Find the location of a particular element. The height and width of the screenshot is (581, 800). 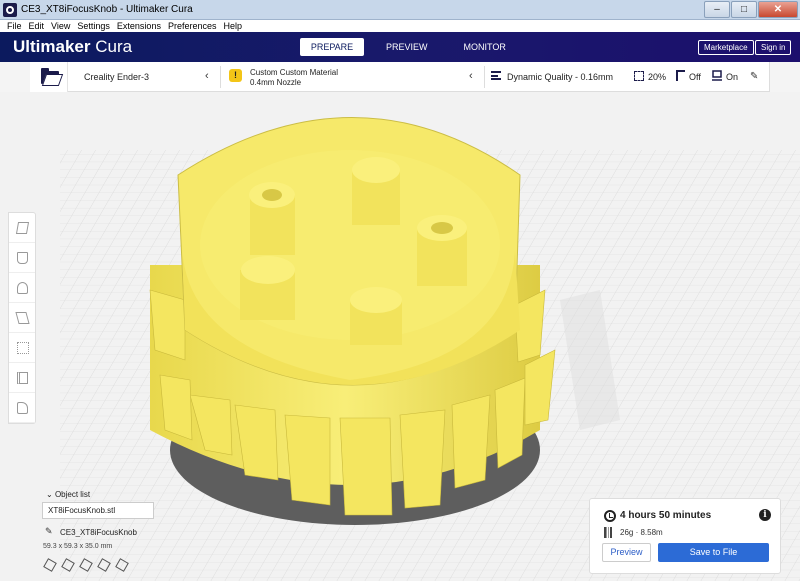

support-value: Off is located at coordinates (695, 77).